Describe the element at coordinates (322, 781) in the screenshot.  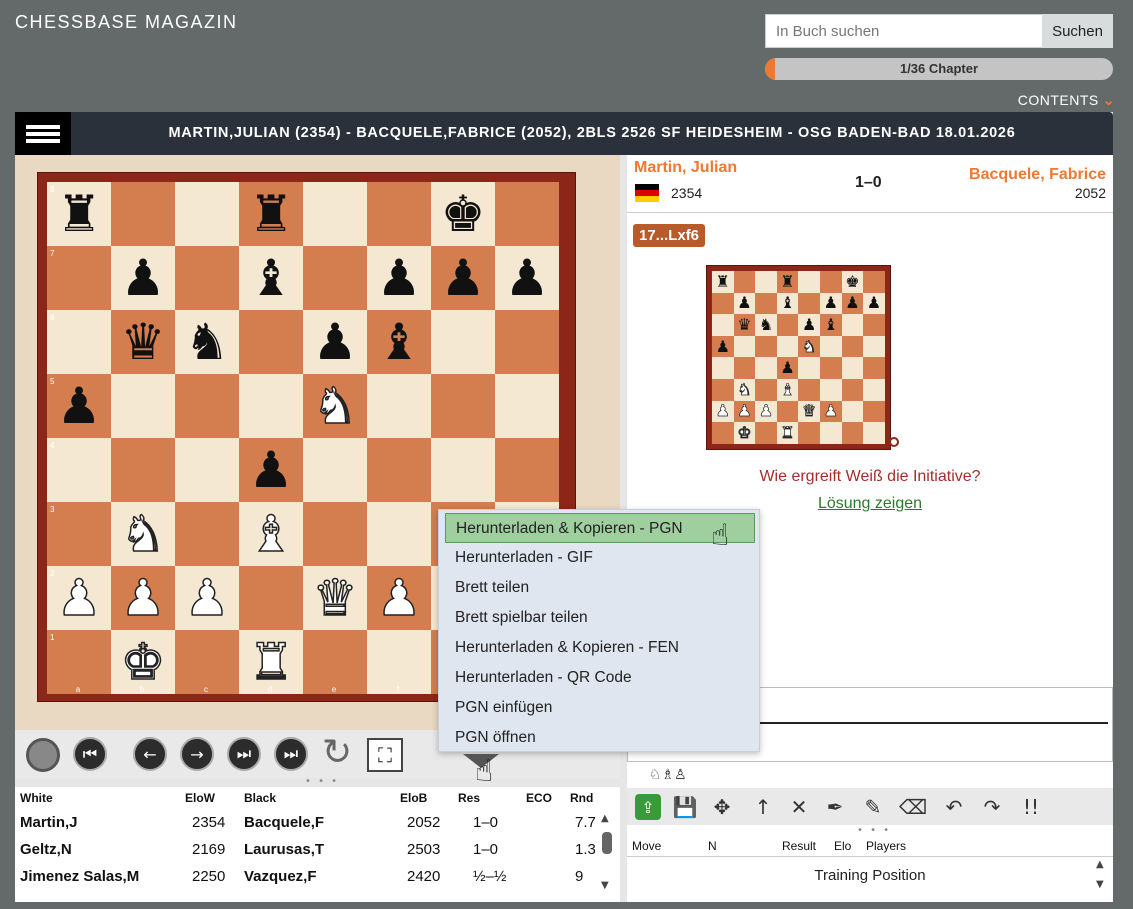
I see `resize-handle: • • •` at that location.